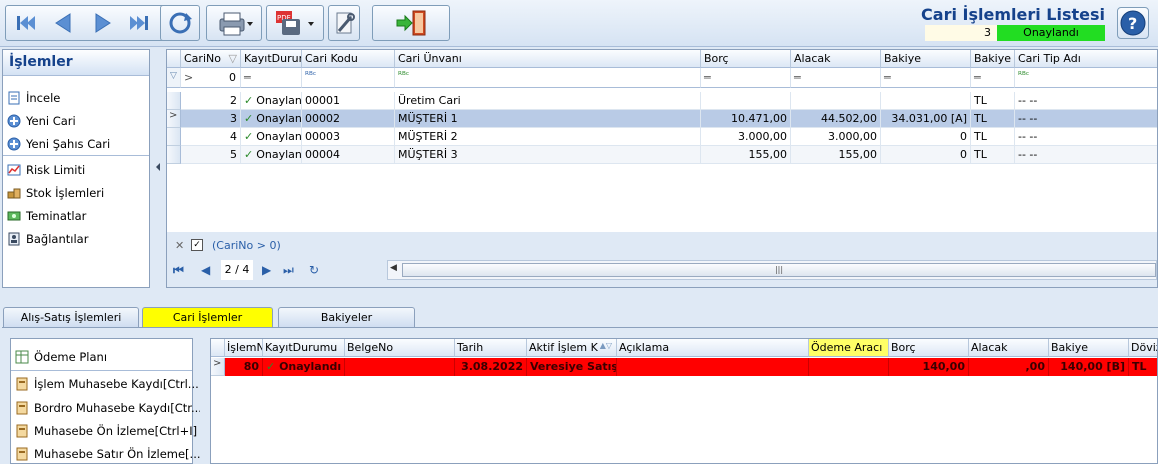 The image size is (1158, 464). Describe the element at coordinates (197, 245) in the screenshot. I see `filter-checkbox: ✓` at that location.